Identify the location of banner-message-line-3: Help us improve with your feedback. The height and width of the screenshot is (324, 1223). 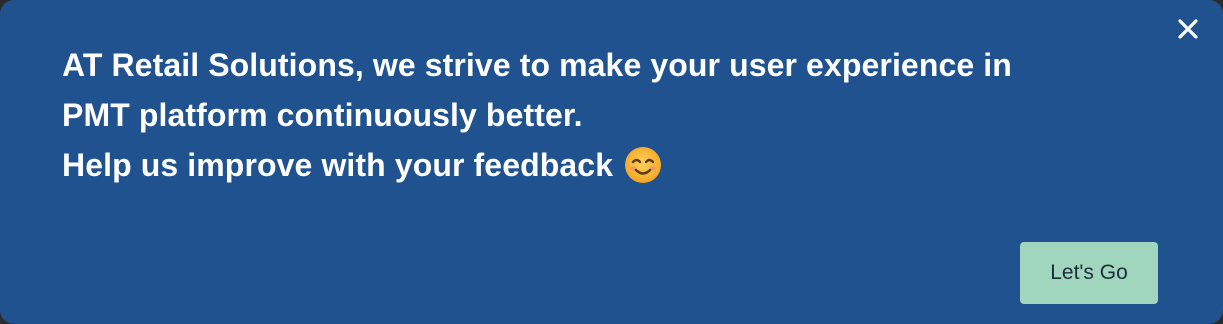
(617, 165).